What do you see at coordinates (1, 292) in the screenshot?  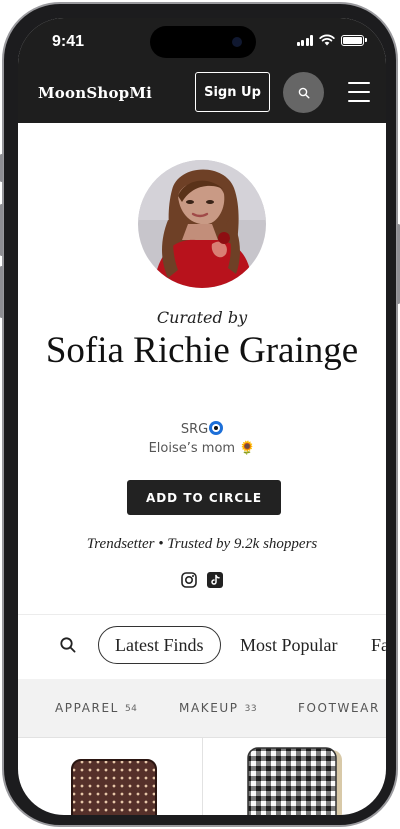 I see `volume-down-button` at bounding box center [1, 292].